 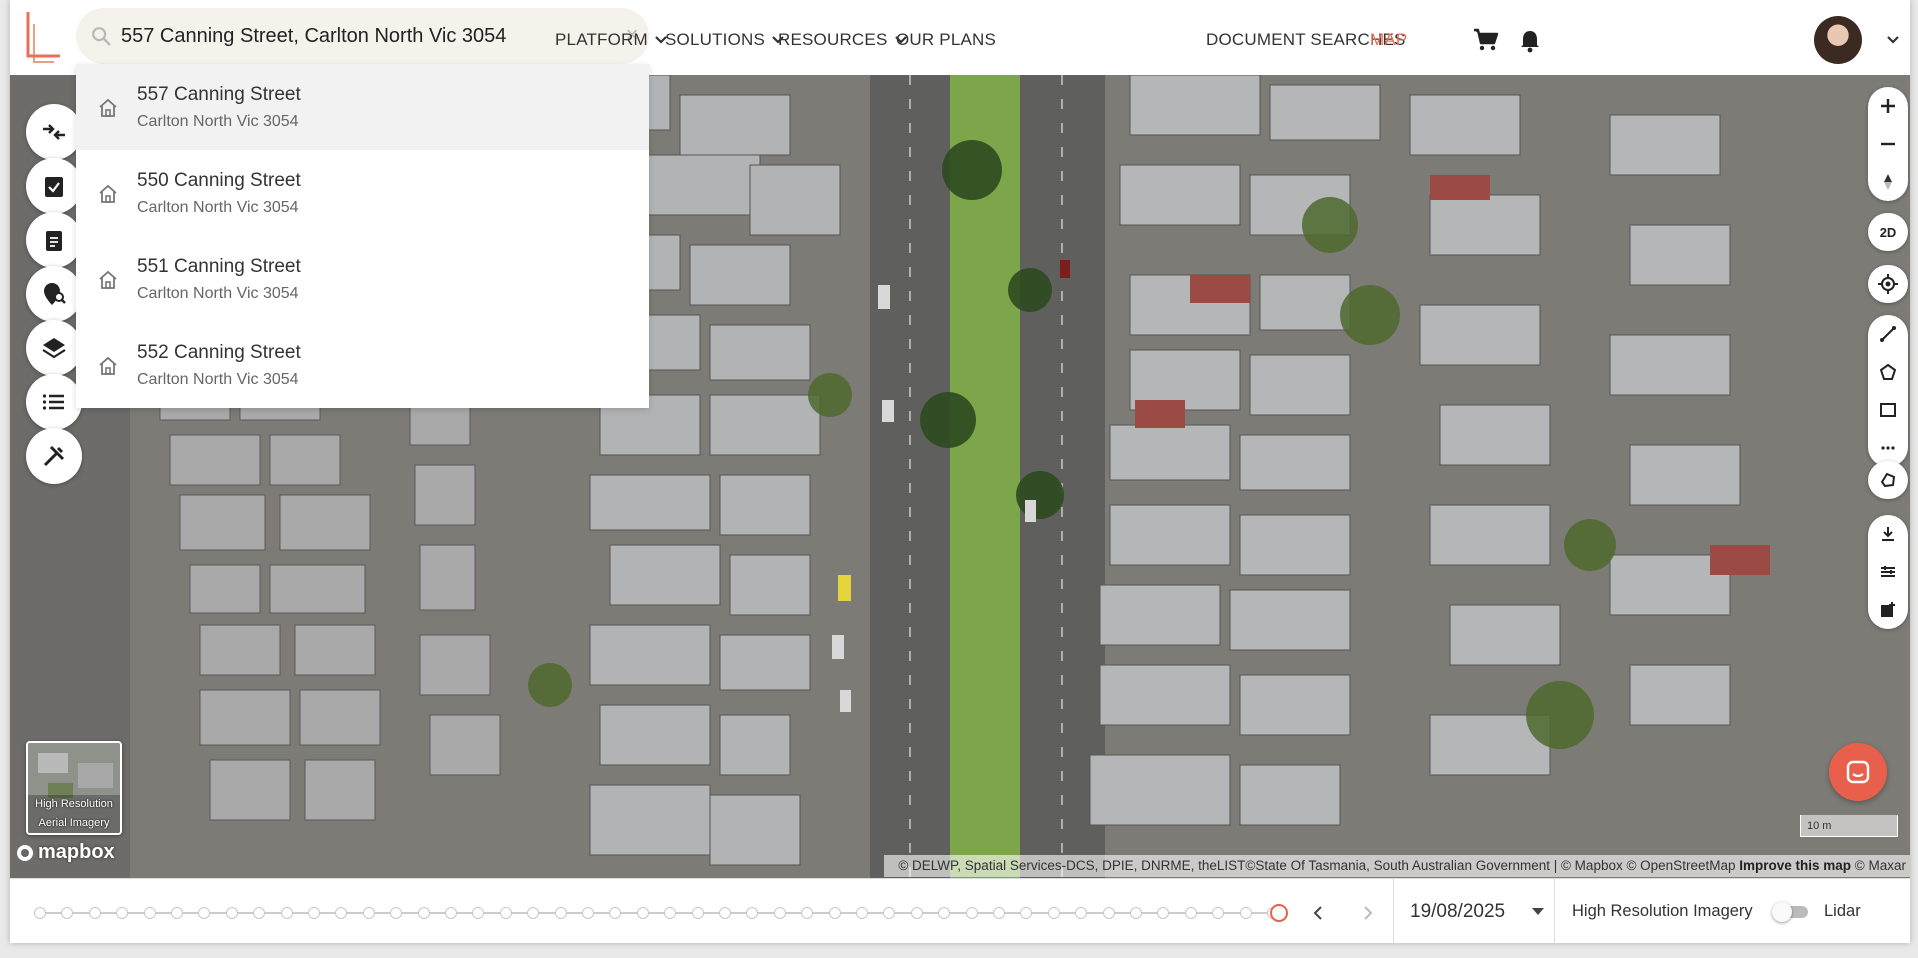 What do you see at coordinates (42, 36) in the screenshot?
I see `logo` at bounding box center [42, 36].